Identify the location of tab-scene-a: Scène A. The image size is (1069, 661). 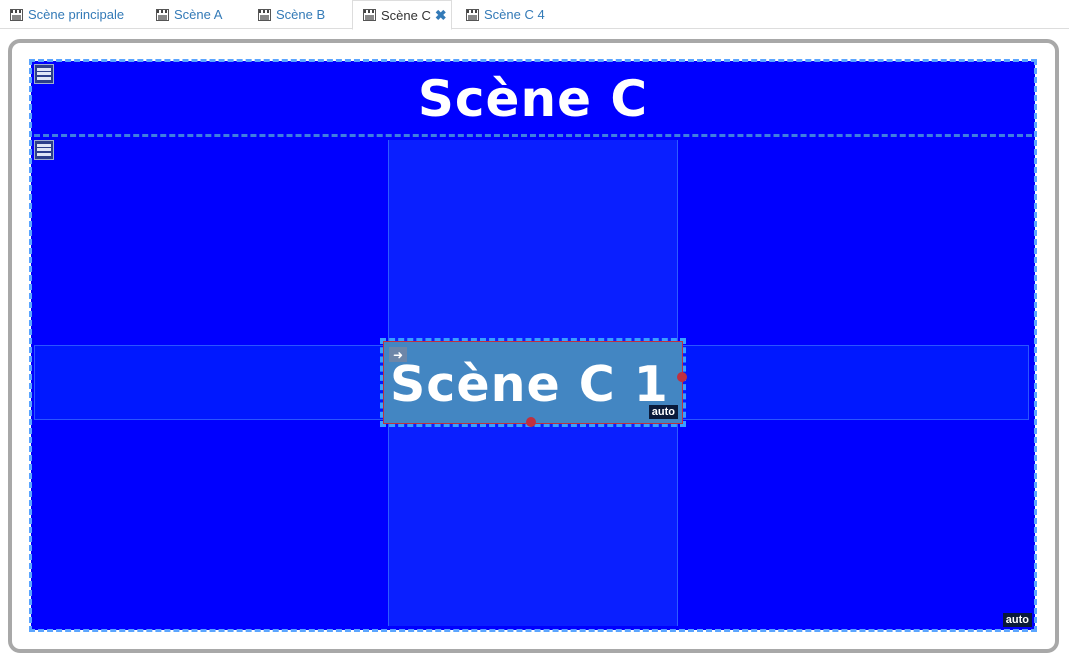
(184, 14).